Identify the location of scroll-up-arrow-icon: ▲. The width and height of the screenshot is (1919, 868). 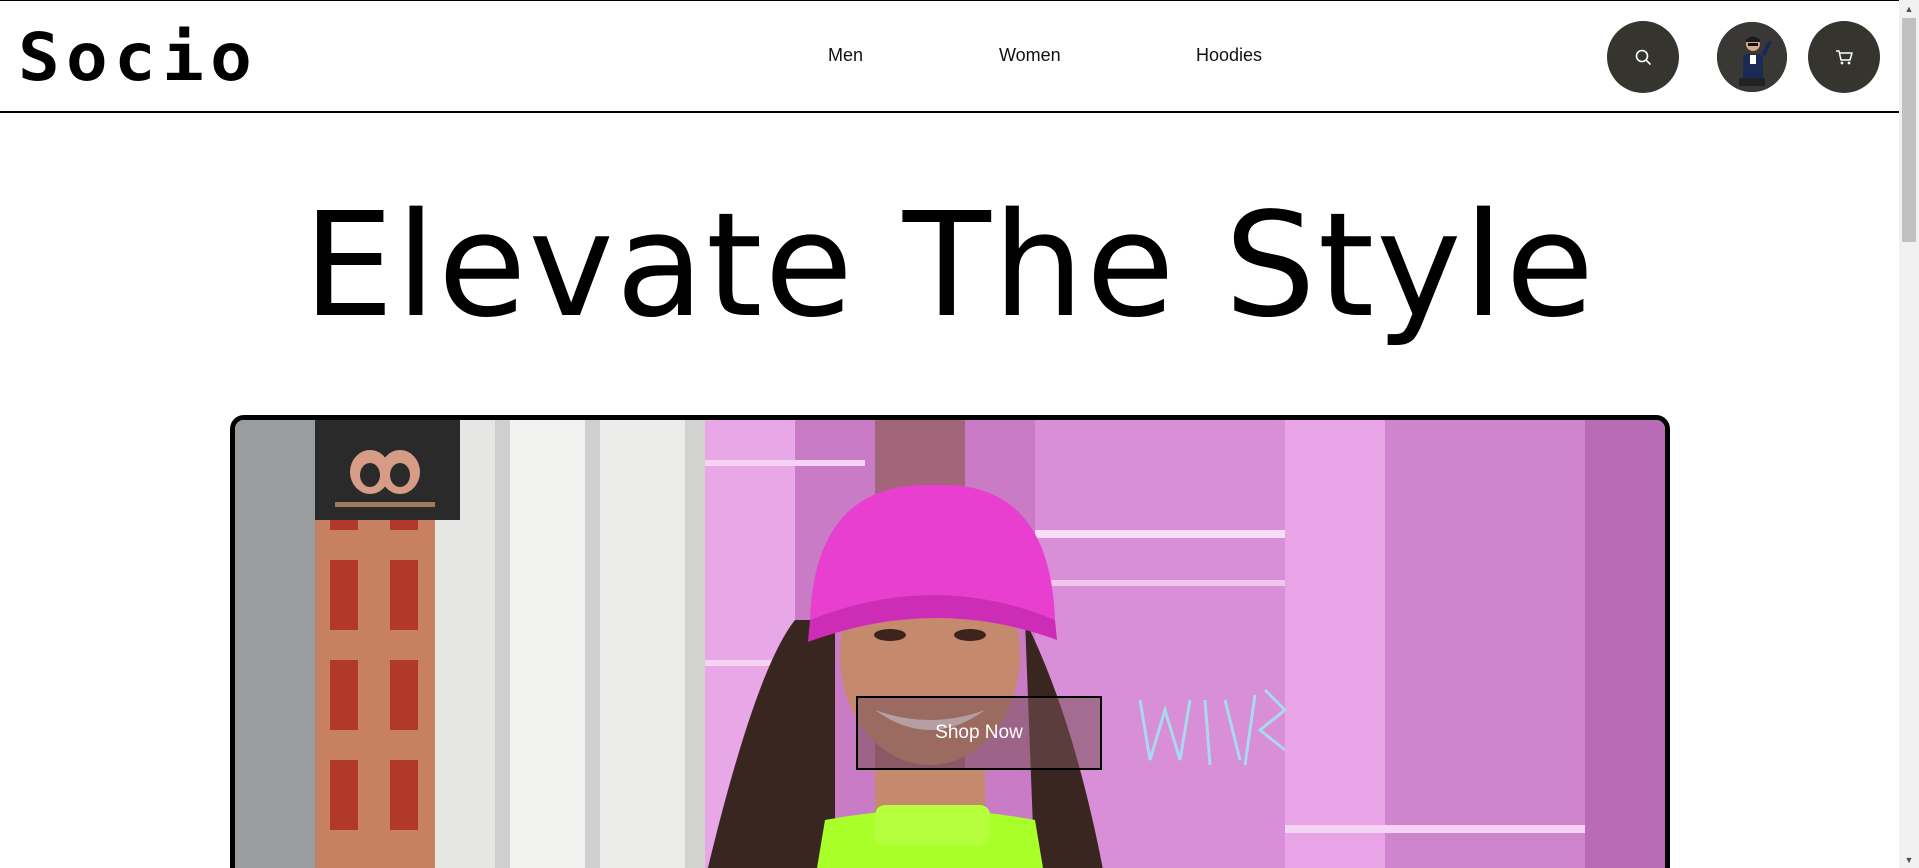
(1909, 8).